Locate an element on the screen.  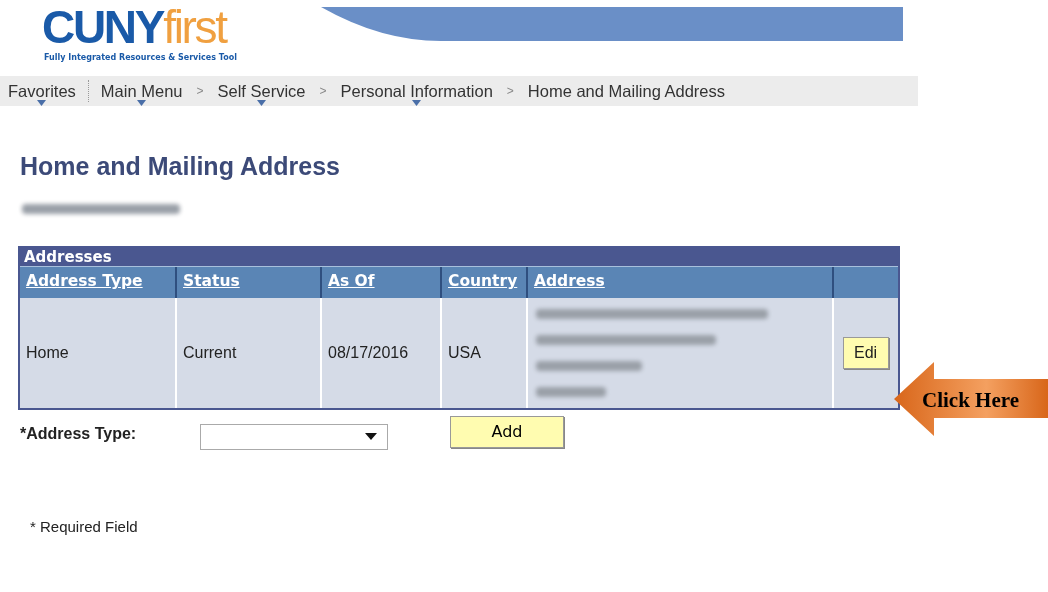
column-header-link: Address is located at coordinates (569, 282).